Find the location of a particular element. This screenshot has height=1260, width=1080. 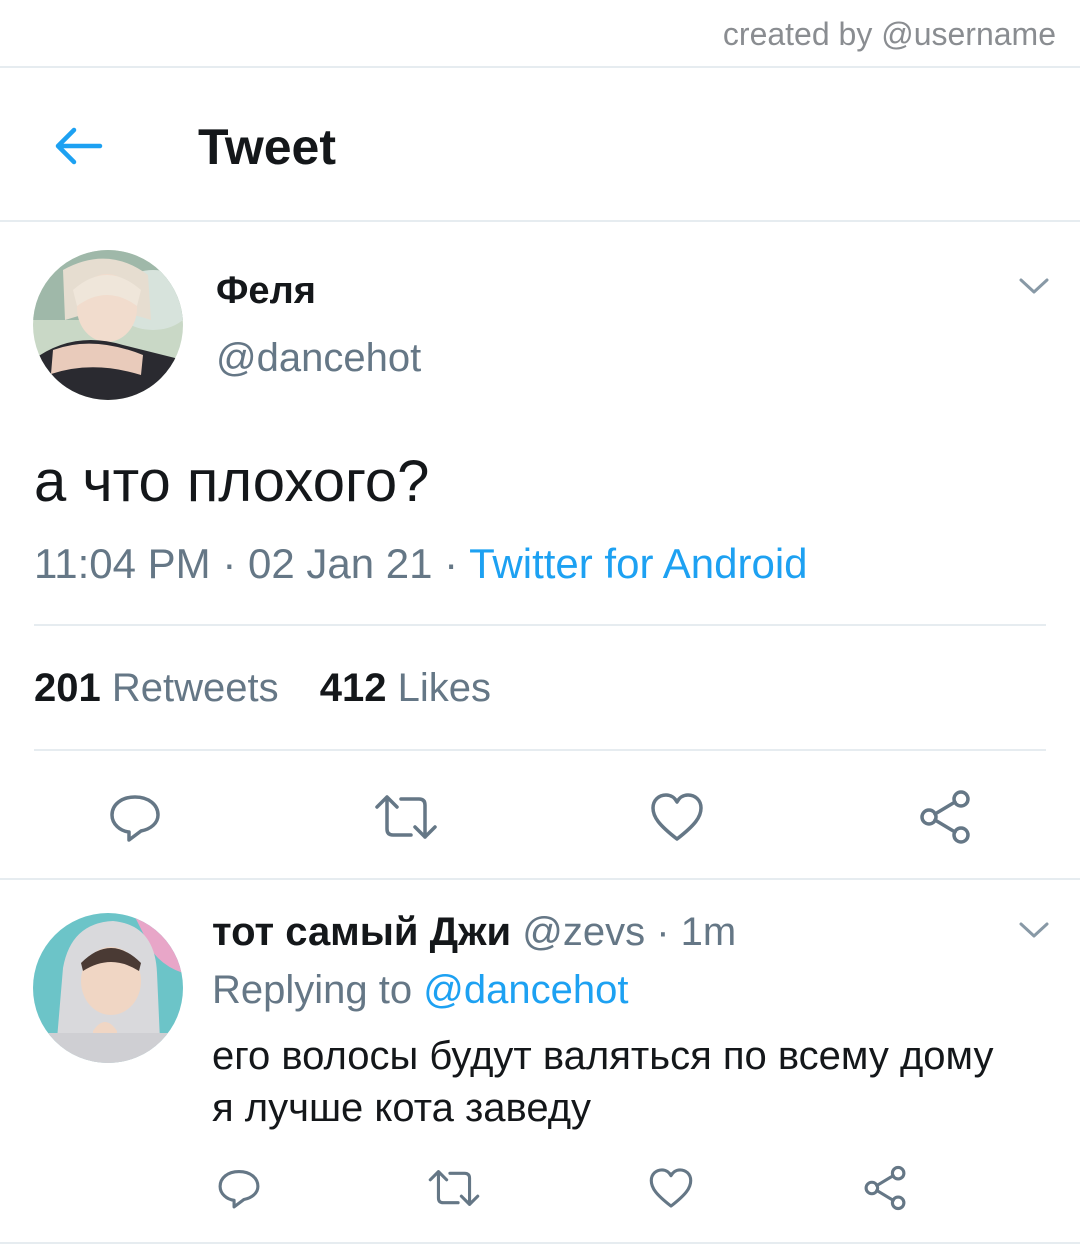

tweet-menu-button is located at coordinates (1034, 288).